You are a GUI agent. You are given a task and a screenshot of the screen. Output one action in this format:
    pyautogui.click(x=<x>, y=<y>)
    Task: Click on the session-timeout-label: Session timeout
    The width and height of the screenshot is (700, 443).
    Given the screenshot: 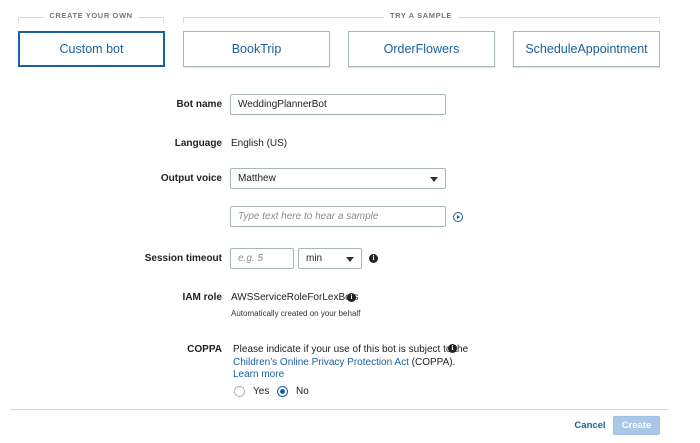 What is the action you would take?
    pyautogui.click(x=183, y=258)
    